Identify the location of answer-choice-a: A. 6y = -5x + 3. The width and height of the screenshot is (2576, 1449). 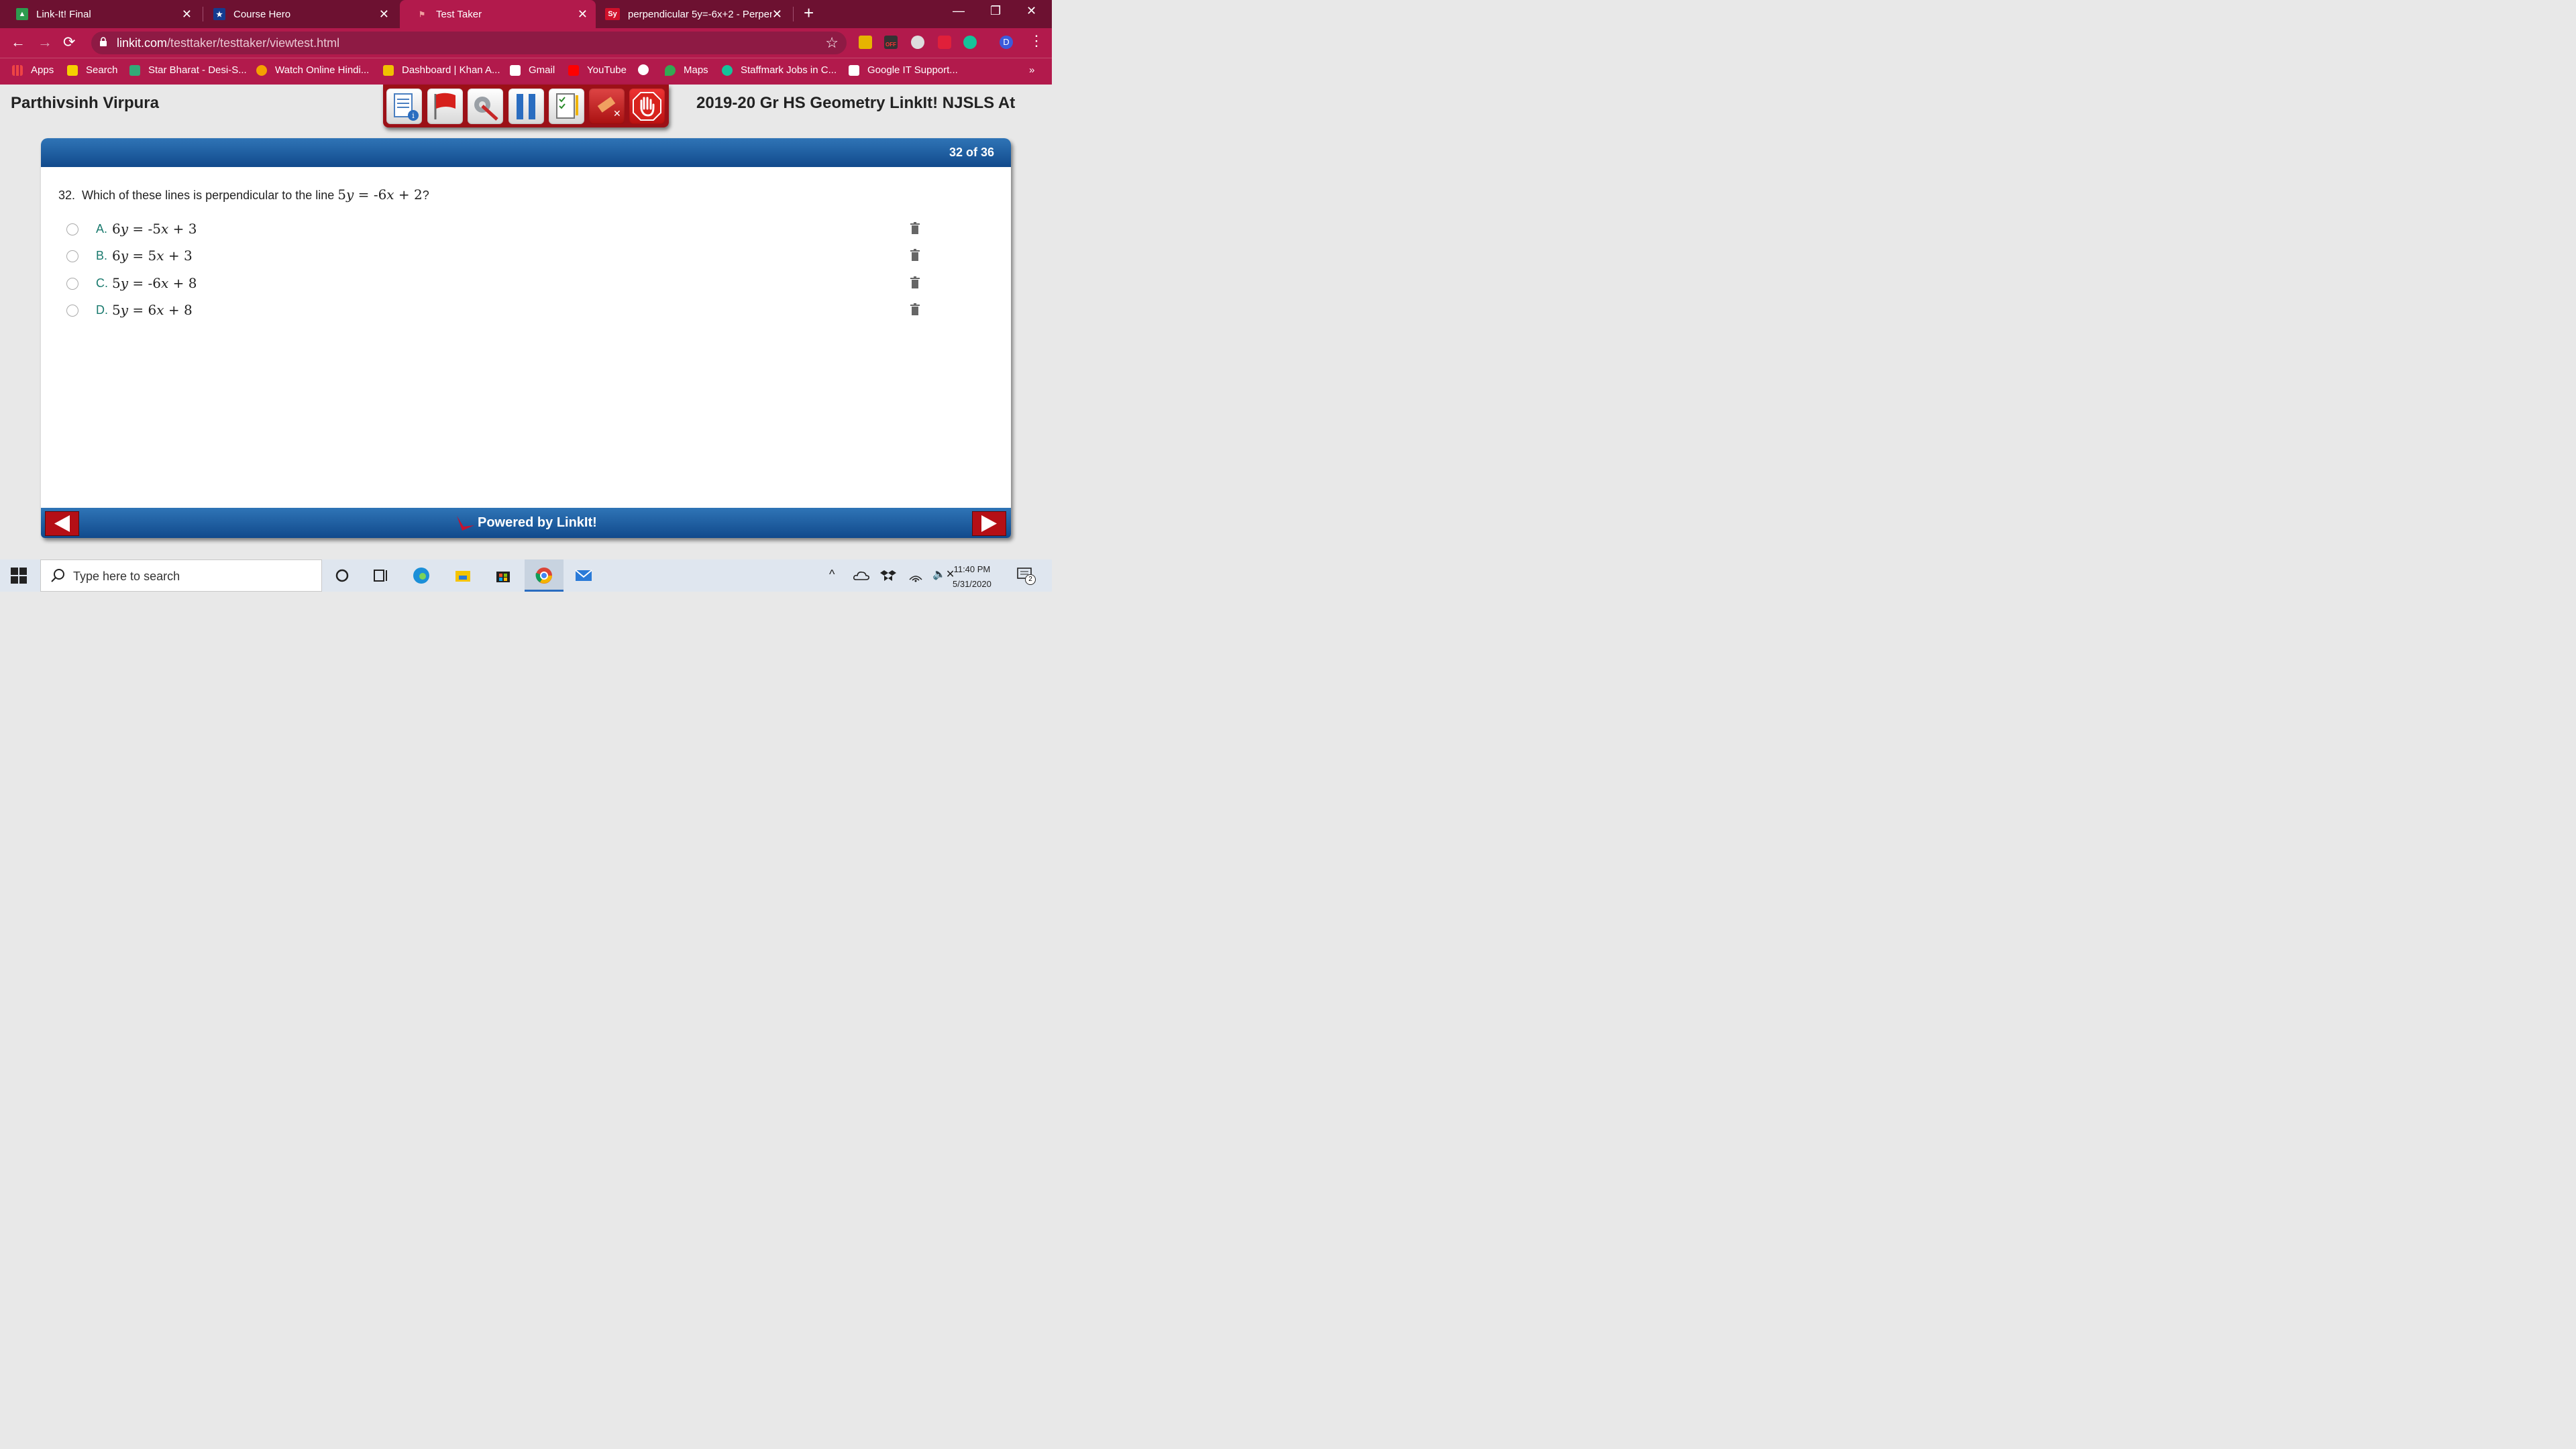
(515, 231).